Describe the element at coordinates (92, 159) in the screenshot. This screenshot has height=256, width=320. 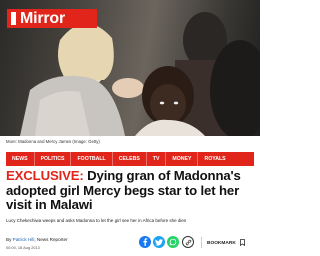
I see `nav-item-football: FOOTBALL` at that location.